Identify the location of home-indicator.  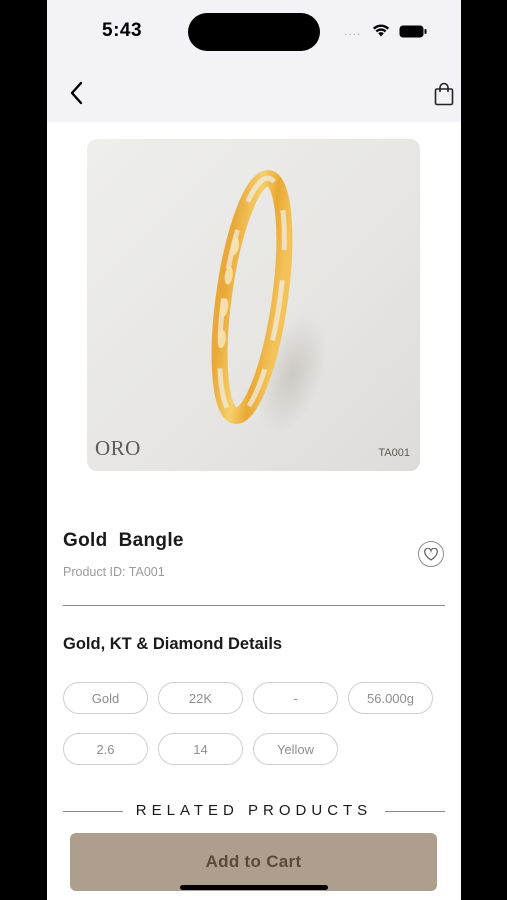
(254, 887).